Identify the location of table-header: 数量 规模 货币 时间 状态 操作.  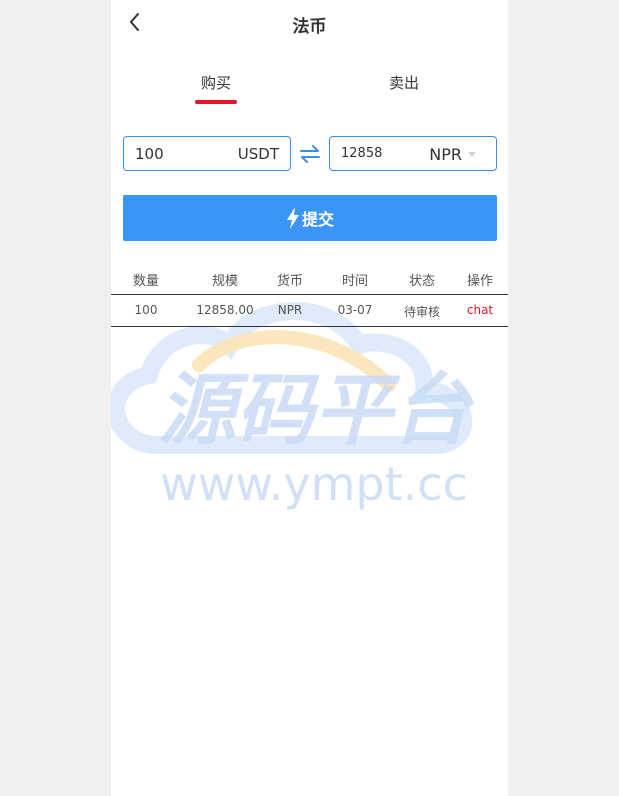
(309, 278).